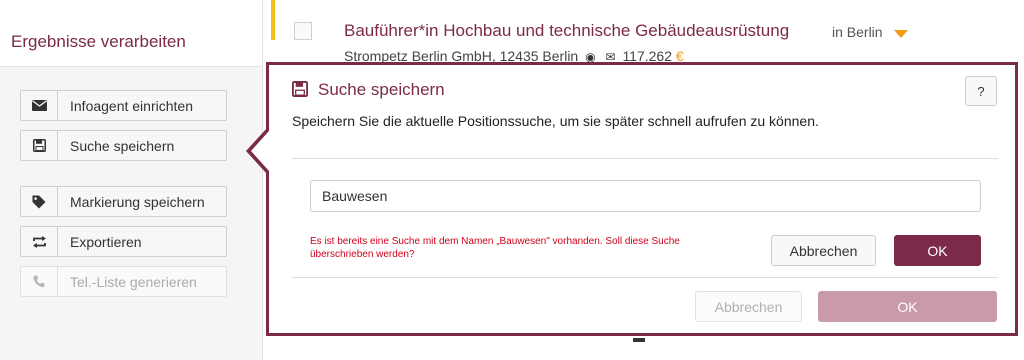 Image resolution: width=1024 pixels, height=360 pixels. Describe the element at coordinates (98, 41) in the screenshot. I see `sidebar-title: Ergebnisse verarbeiten` at that location.